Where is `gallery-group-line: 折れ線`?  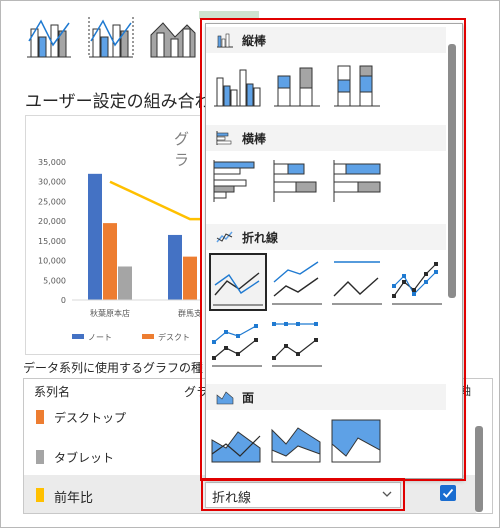
gallery-group-line: 折れ線 is located at coordinates (326, 237).